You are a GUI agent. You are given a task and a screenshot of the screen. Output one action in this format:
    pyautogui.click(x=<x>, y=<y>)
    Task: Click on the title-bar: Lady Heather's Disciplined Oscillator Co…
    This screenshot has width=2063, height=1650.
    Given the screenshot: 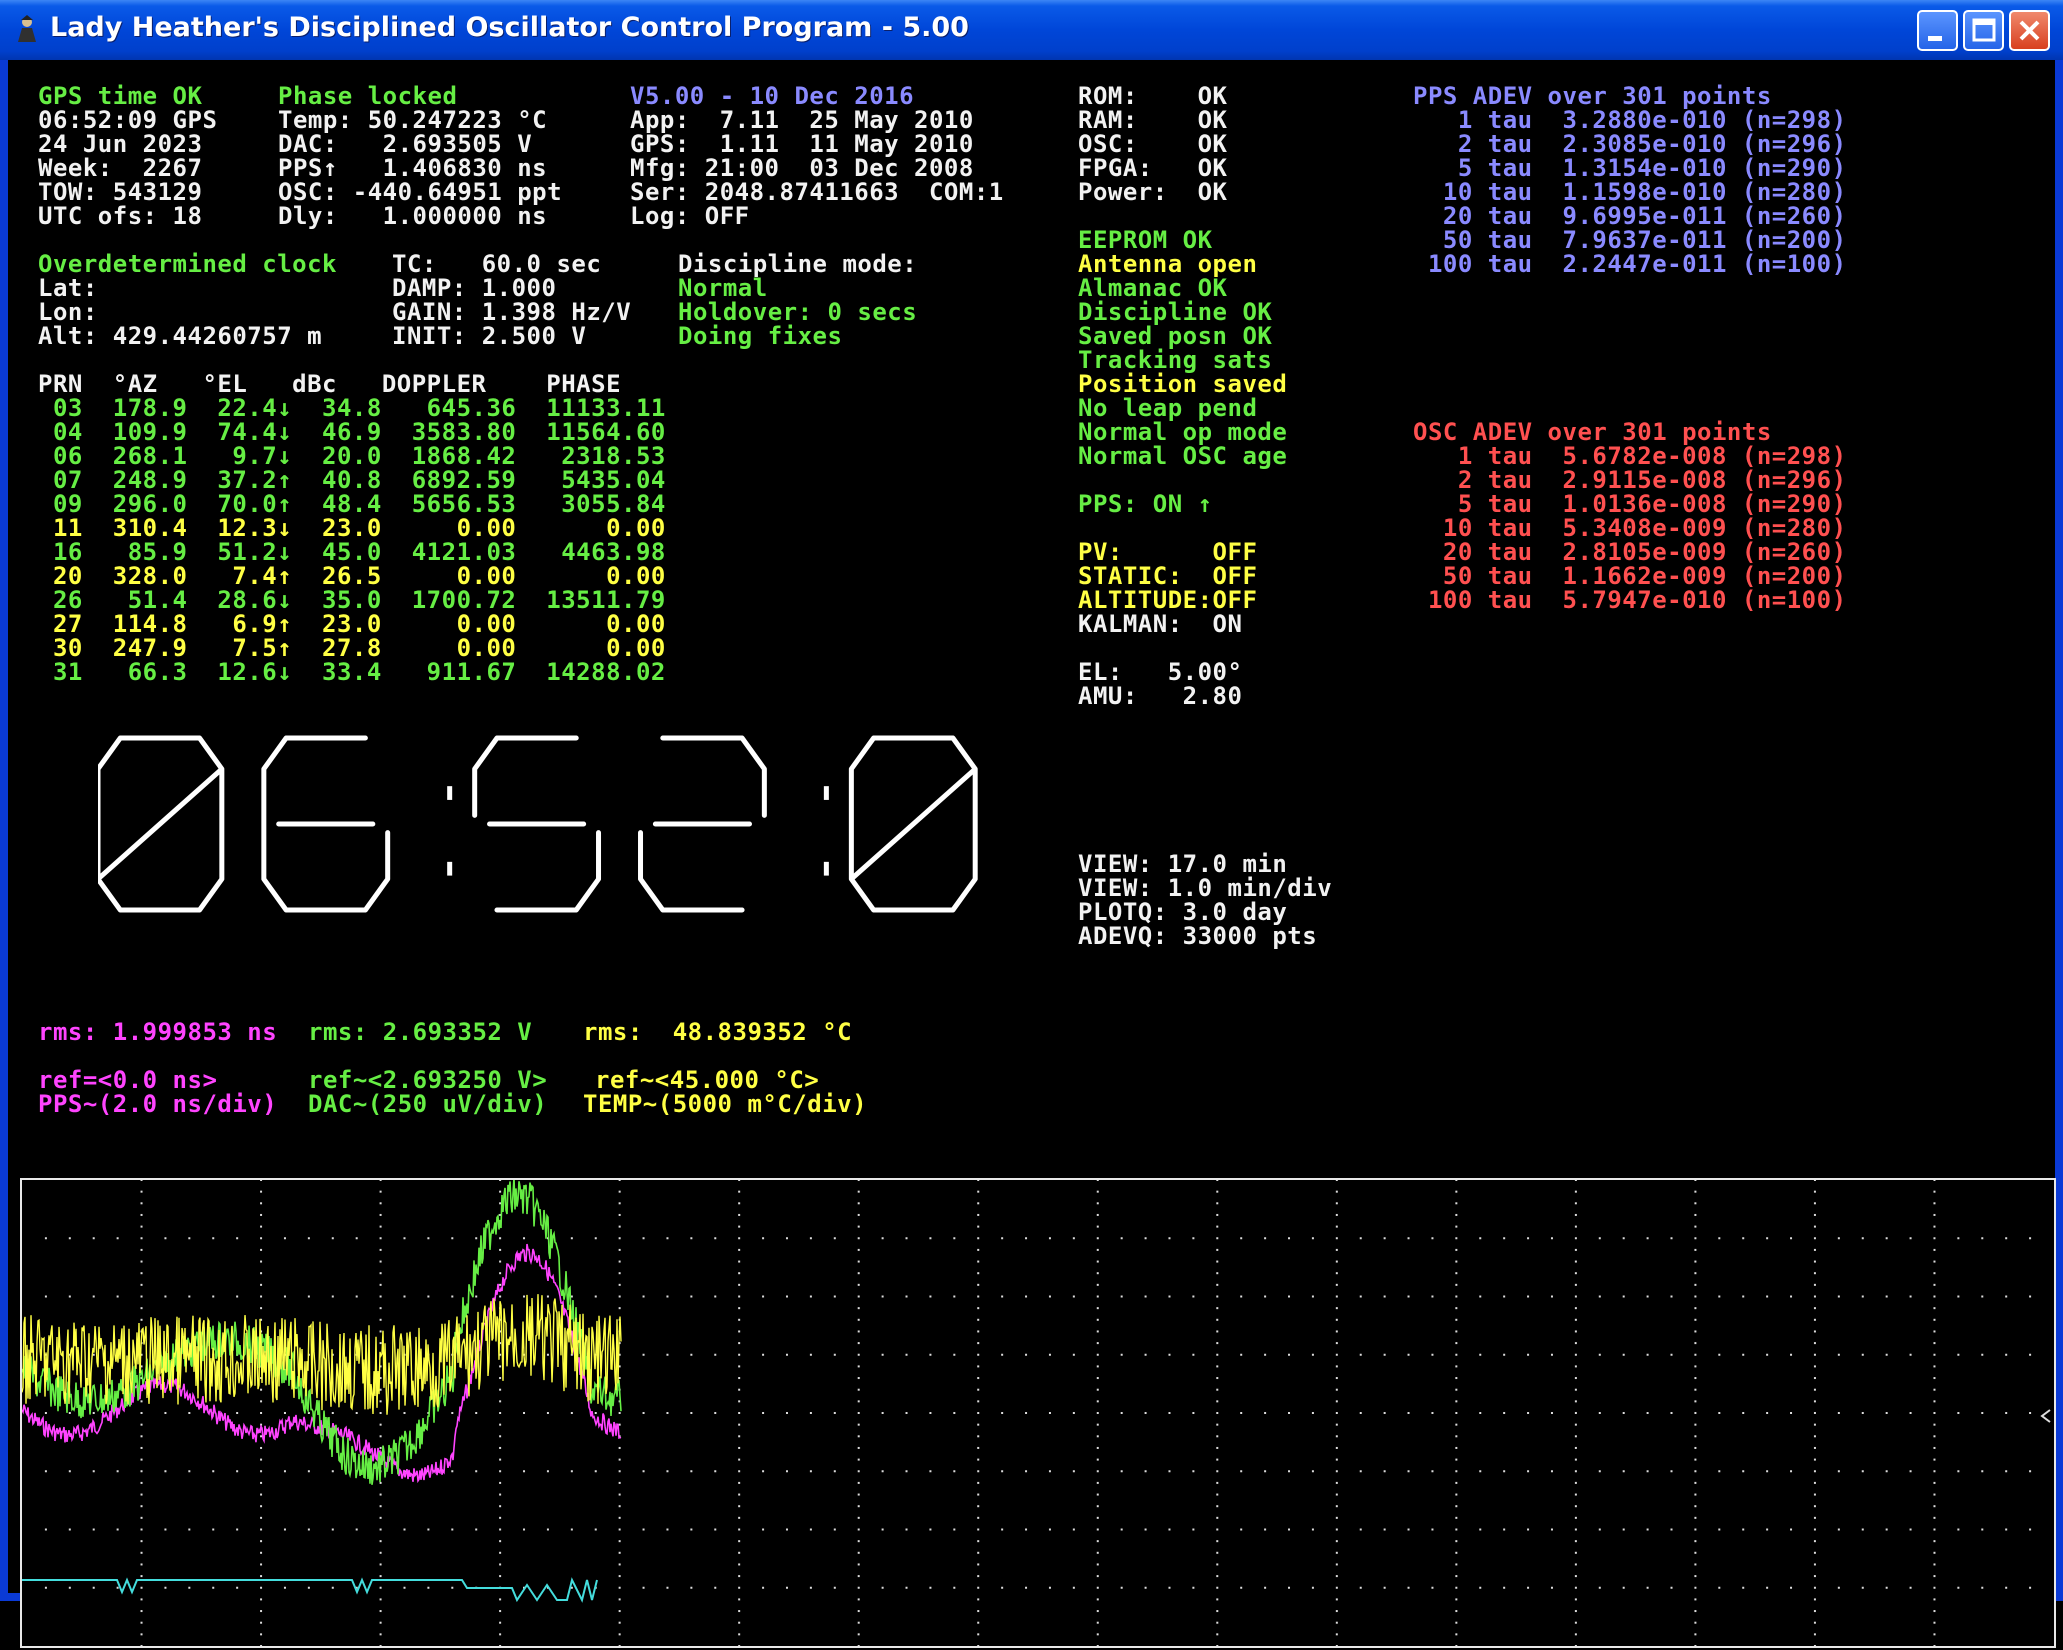 What is the action you would take?
    pyautogui.click(x=1031, y=30)
    